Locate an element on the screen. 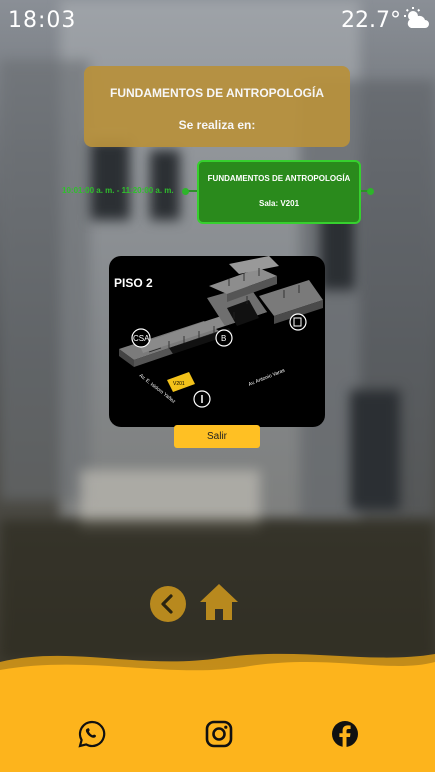 Image resolution: width=435 pixels, height=772 pixels. chevron-left-icon is located at coordinates (167, 604).